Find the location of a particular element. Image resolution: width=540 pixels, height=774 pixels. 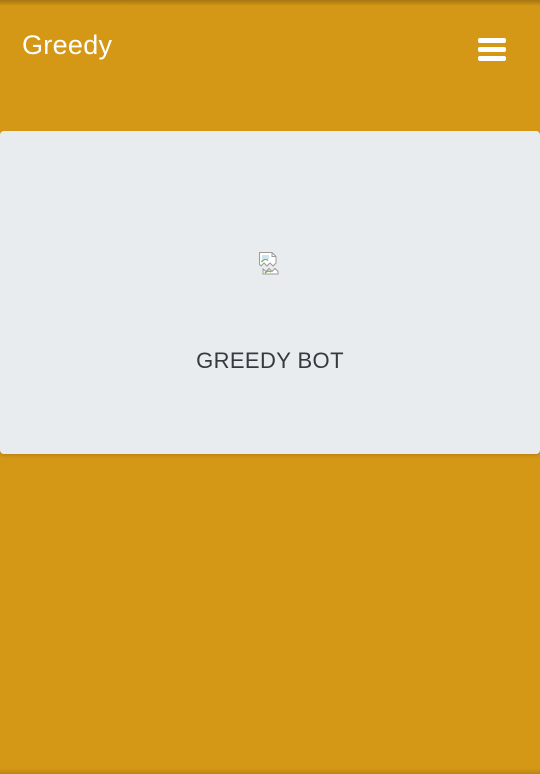

broken-image-icon is located at coordinates (269, 263).